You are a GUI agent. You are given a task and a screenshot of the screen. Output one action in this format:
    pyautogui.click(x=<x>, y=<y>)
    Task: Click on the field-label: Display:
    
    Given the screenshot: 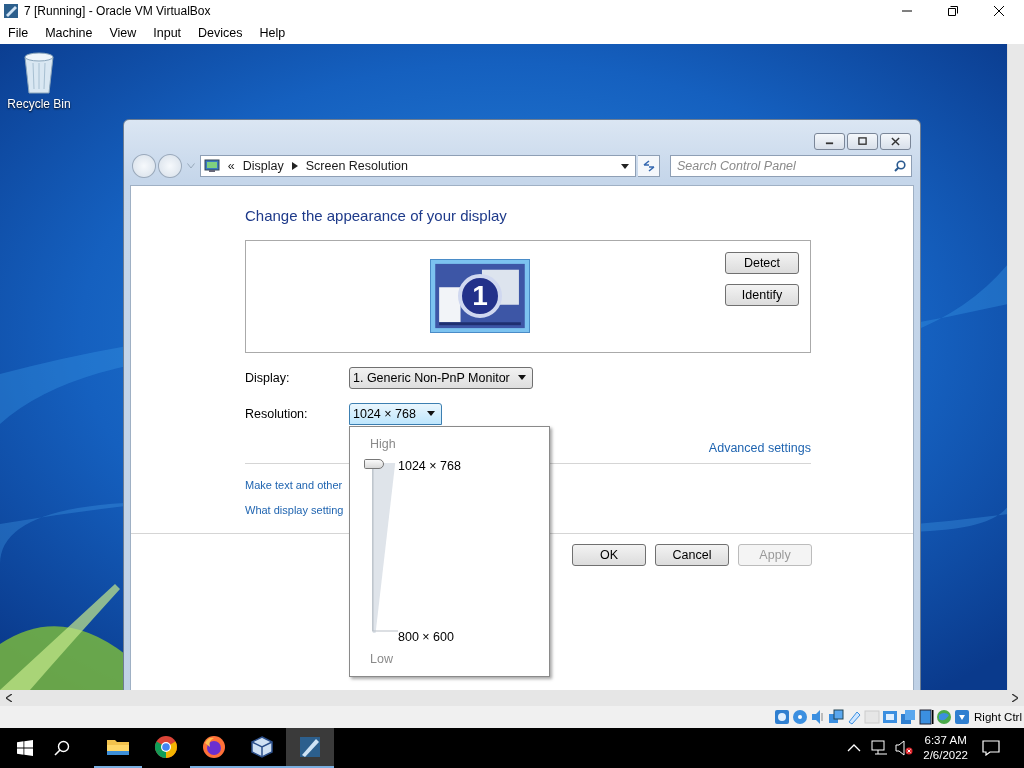 What is the action you would take?
    pyautogui.click(x=268, y=377)
    